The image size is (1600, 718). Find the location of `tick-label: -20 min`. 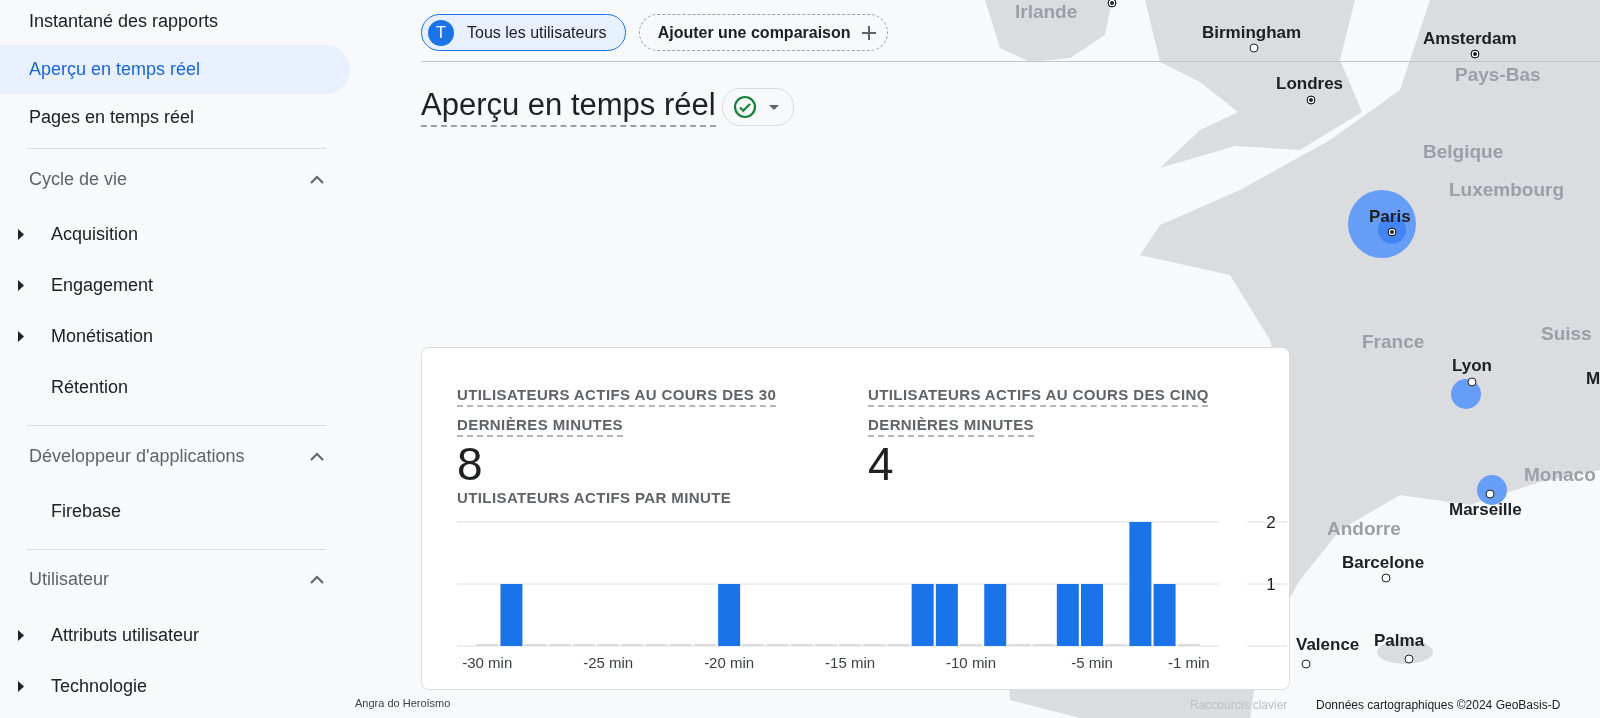

tick-label: -20 min is located at coordinates (729, 662).